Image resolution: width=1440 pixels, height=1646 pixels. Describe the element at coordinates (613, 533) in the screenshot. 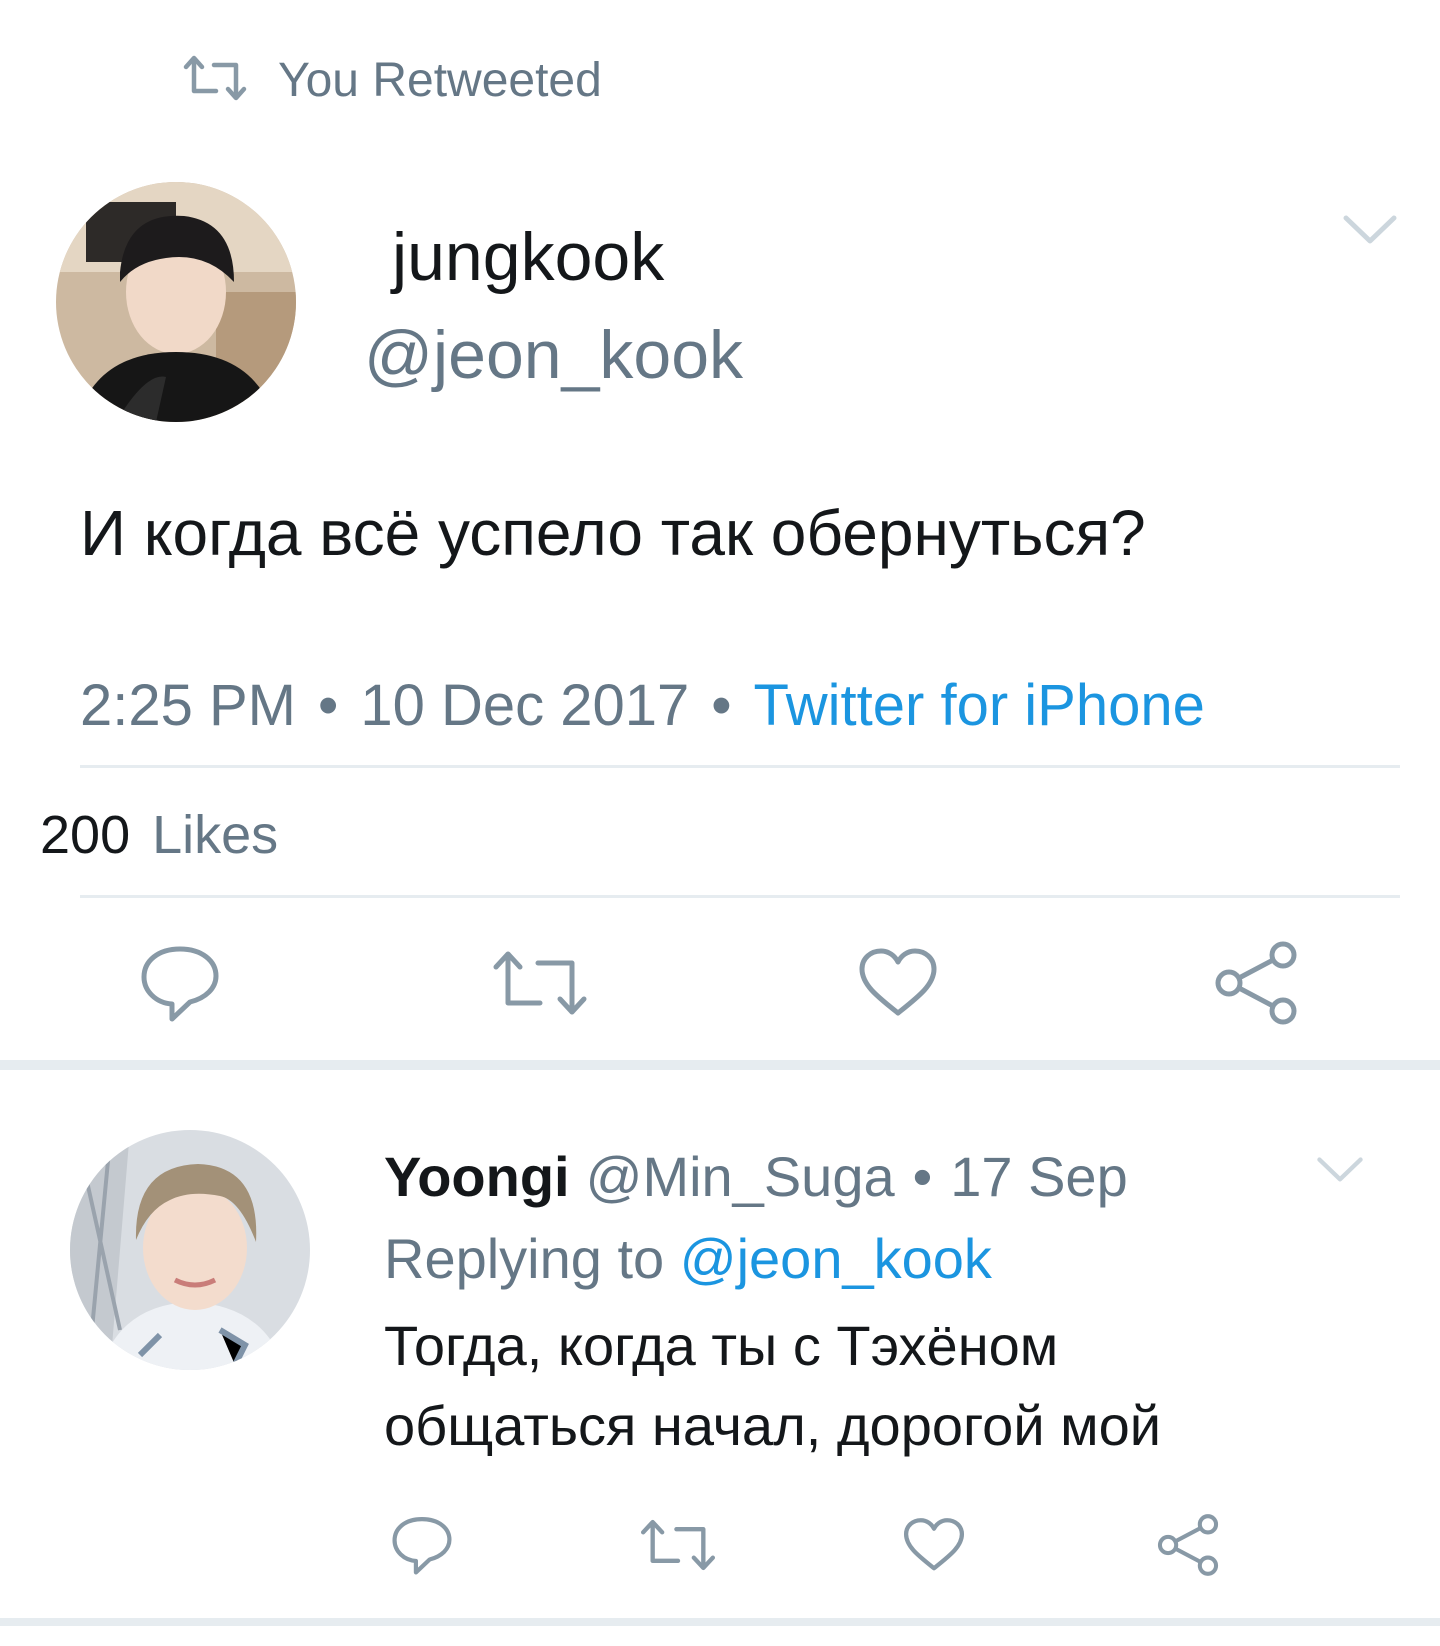

I see `tweet-text: И когда всё успело так обернуться?` at that location.